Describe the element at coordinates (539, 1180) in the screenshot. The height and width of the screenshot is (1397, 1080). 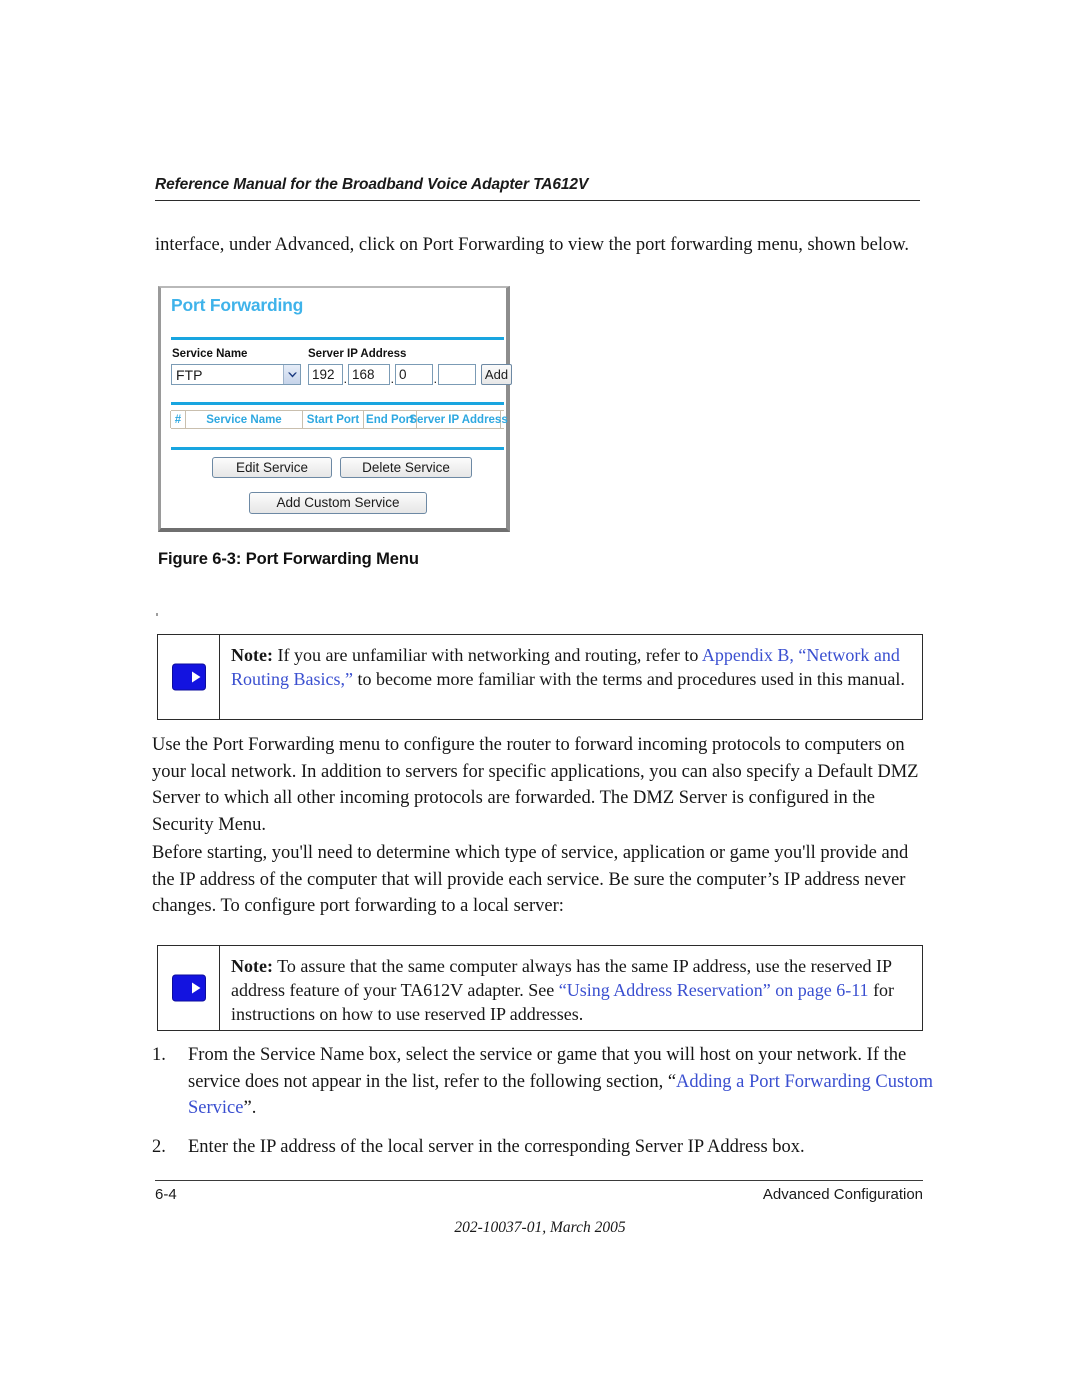
I see `footer-rule` at that location.